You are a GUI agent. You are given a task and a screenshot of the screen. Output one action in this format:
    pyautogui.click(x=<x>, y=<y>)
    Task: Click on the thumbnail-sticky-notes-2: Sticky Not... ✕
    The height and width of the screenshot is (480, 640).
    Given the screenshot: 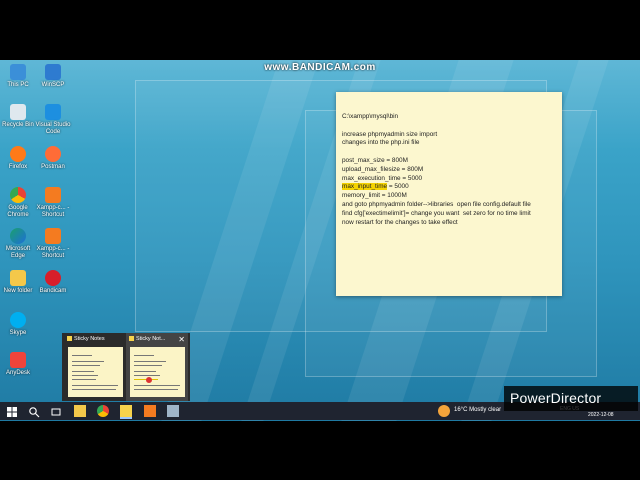 What is the action you would take?
    pyautogui.click(x=157, y=367)
    